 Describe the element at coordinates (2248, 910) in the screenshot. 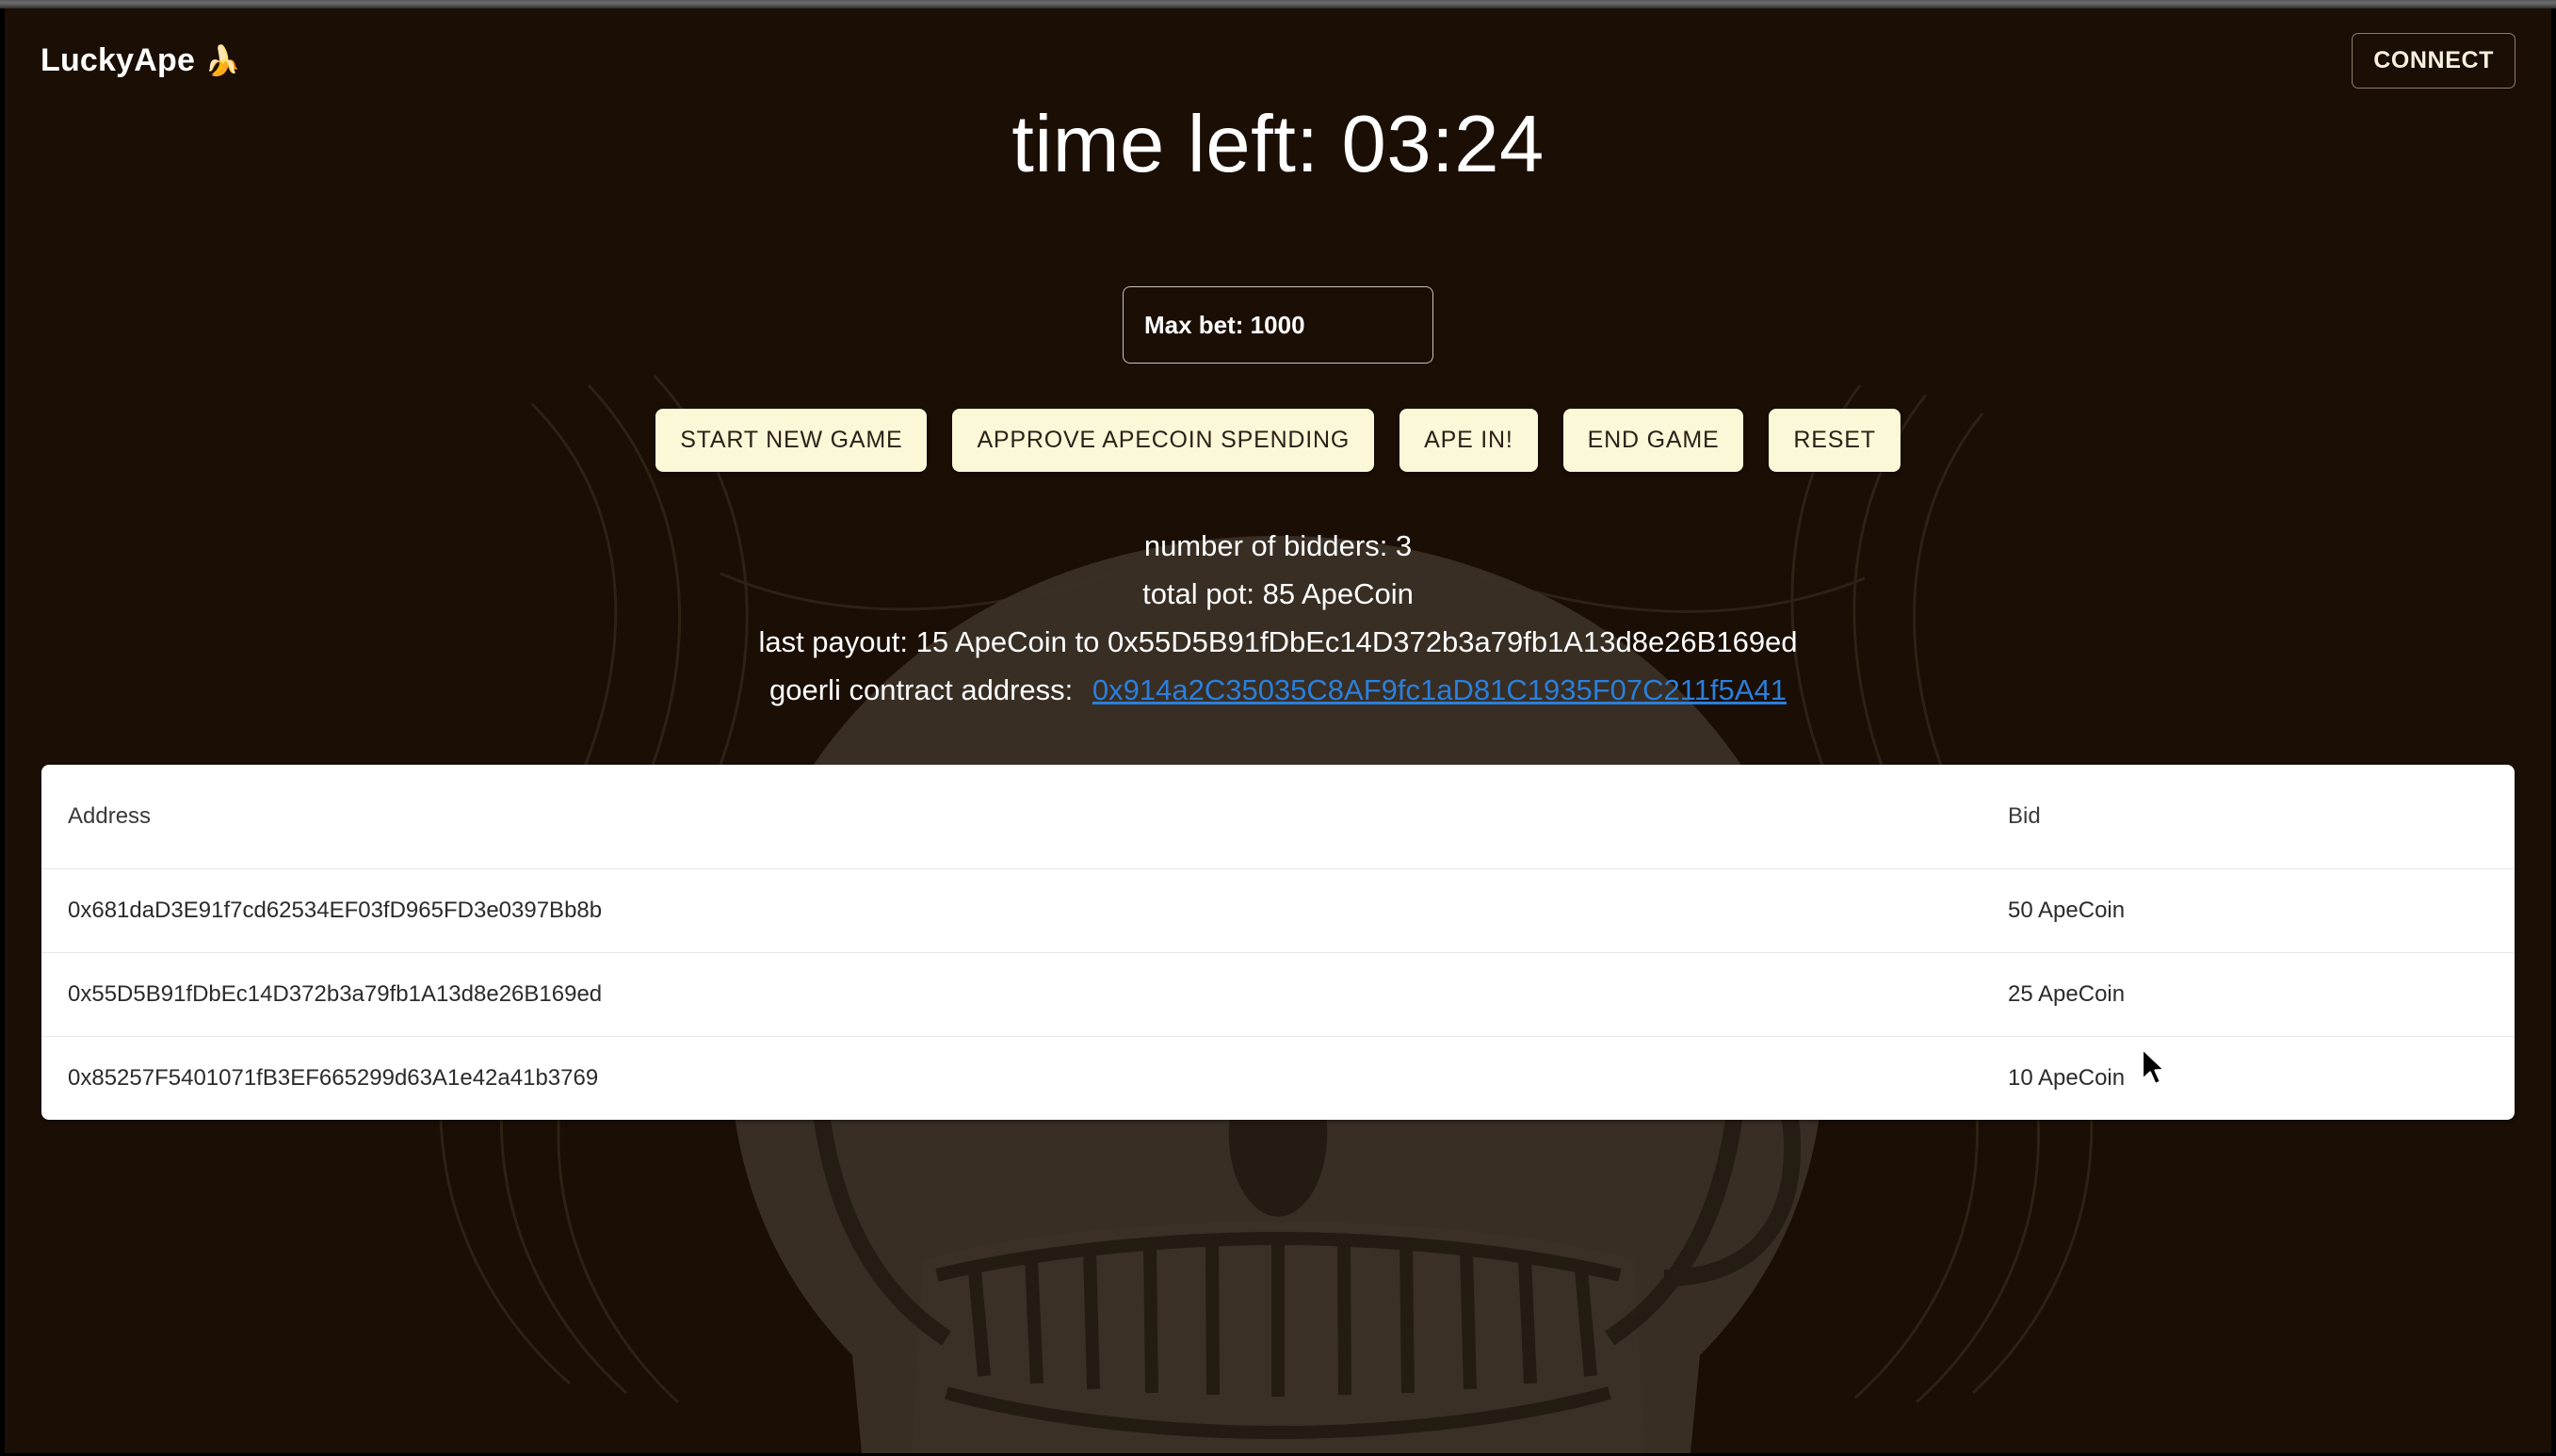

I see `cell-bid: 50 ApeCoin` at that location.